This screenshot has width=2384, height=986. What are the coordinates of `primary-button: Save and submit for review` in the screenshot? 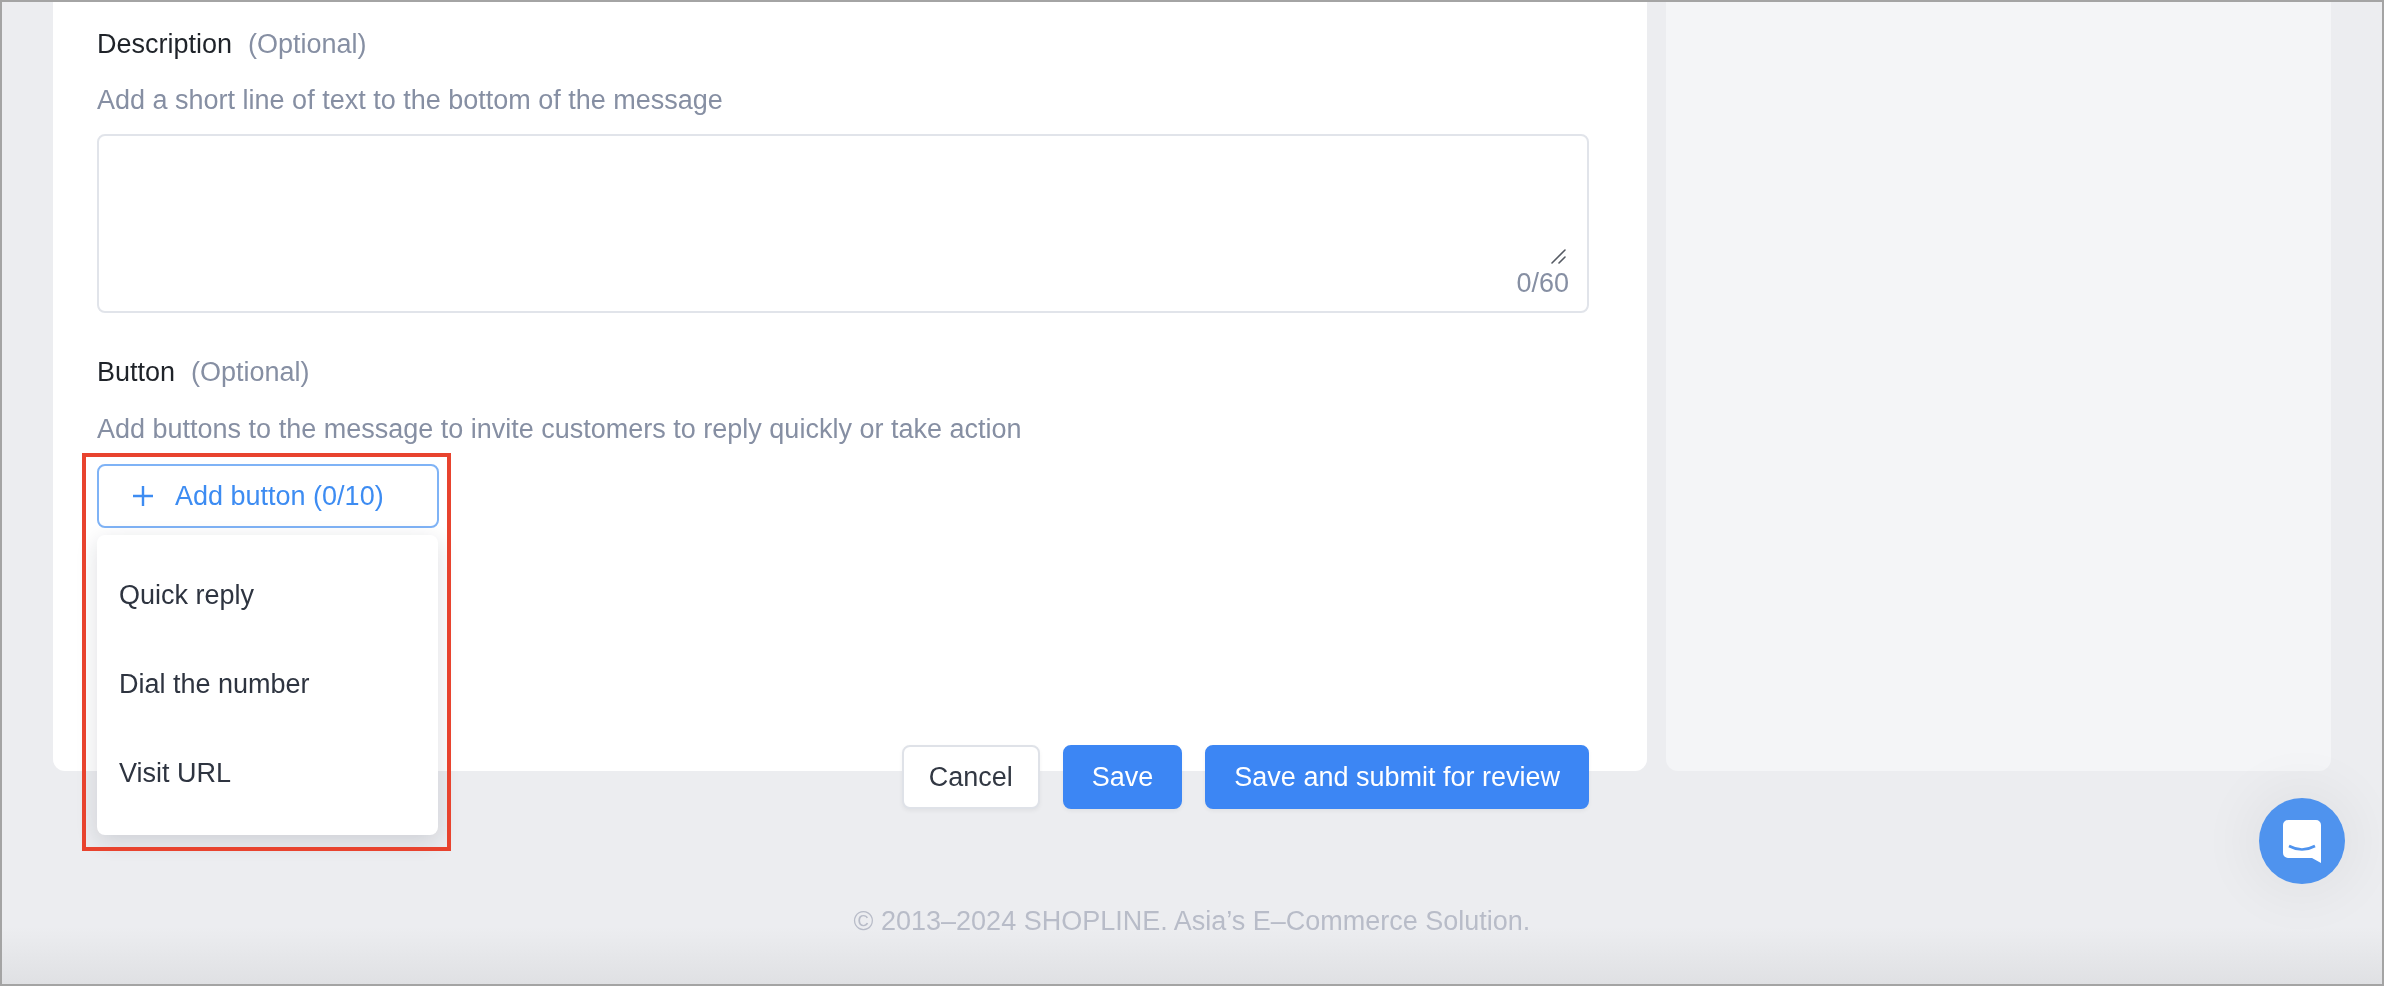 It's located at (1397, 777).